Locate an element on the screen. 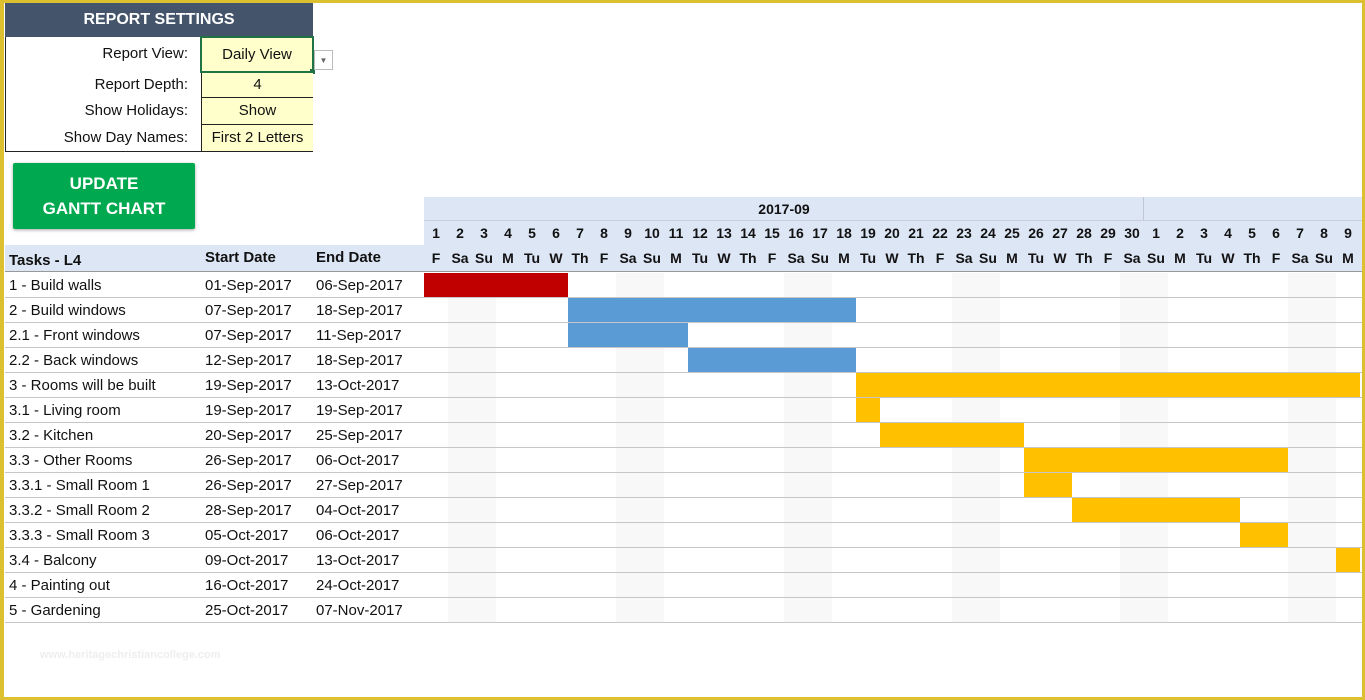  report-settings-title: REPORT SETTINGS is located at coordinates (159, 20).